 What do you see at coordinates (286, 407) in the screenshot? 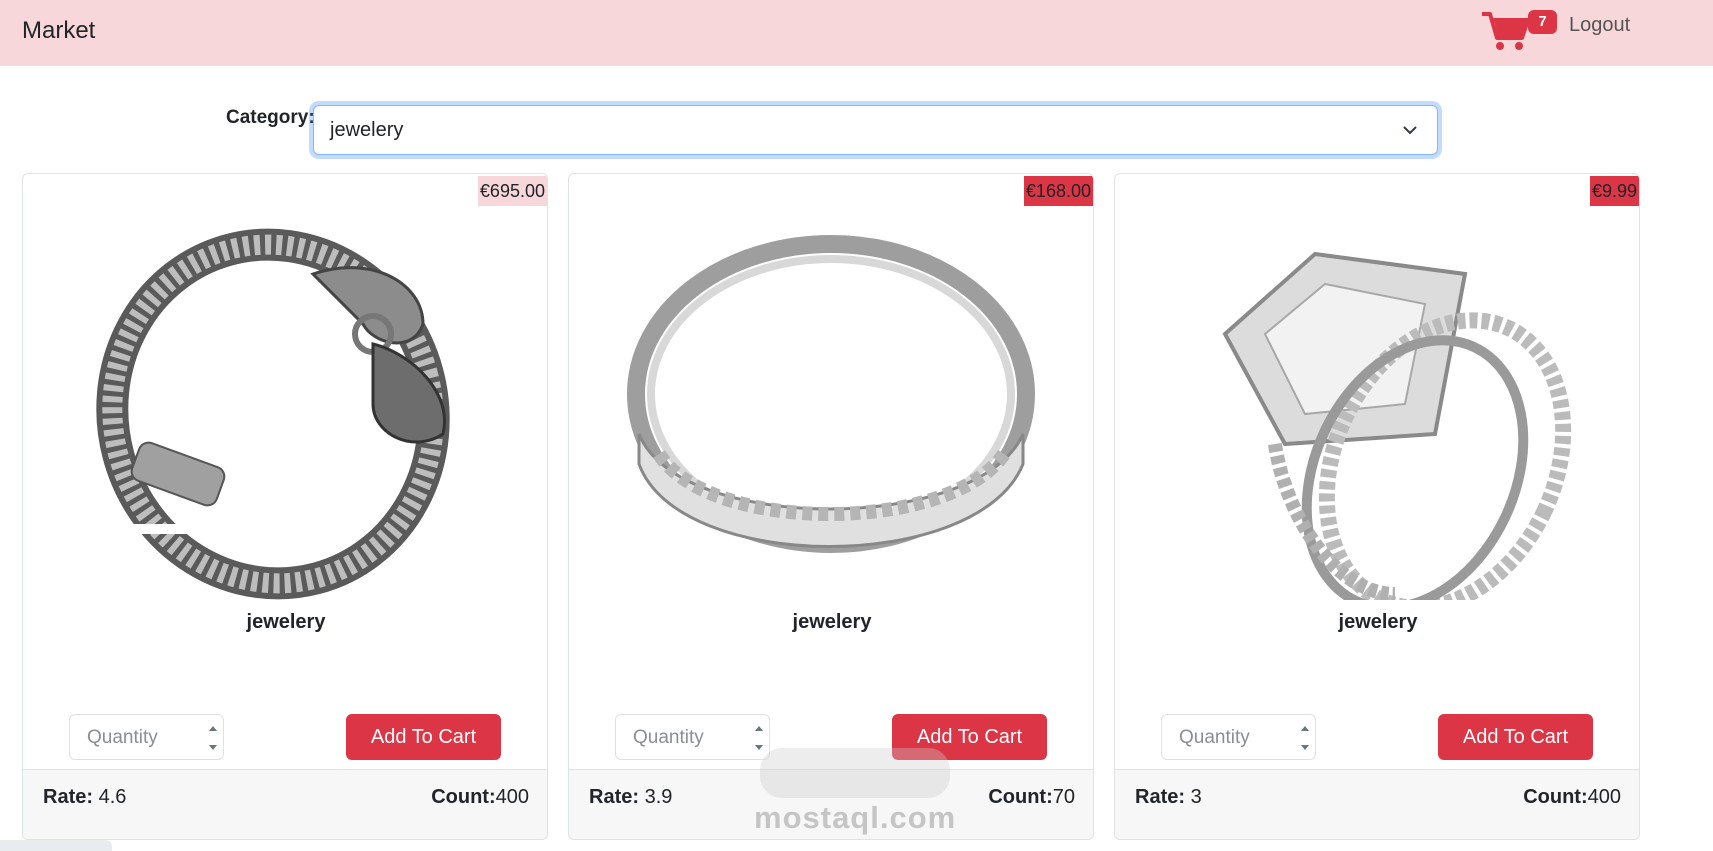
I see `product-image-bracelet` at bounding box center [286, 407].